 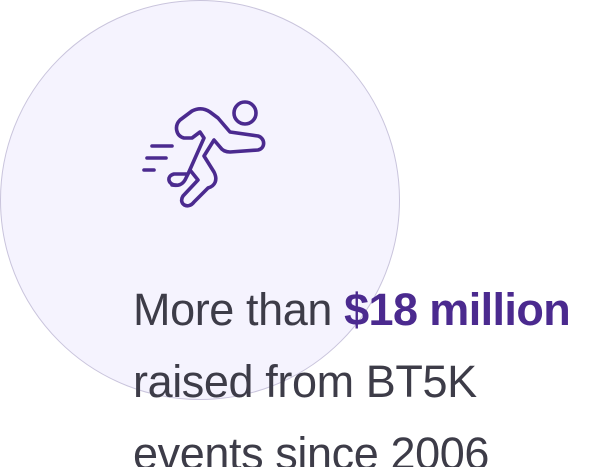 I want to click on stat-line-2: raised from BT5K, so click(x=305, y=381).